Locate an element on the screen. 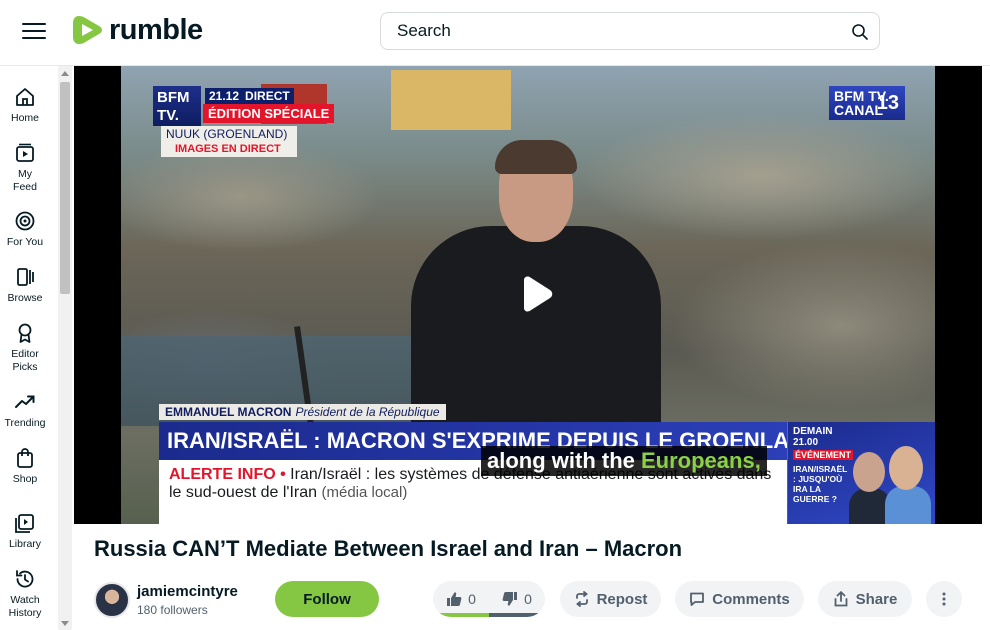  home-icon is located at coordinates (25, 97).